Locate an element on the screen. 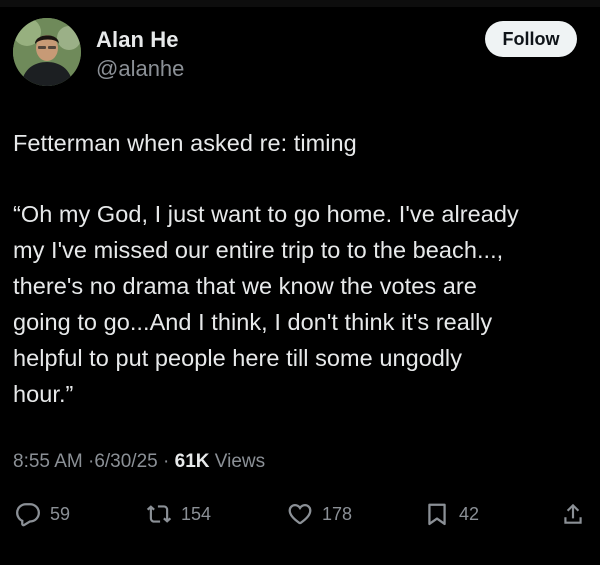 The width and height of the screenshot is (600, 565). tweet-text-line: hour.” is located at coordinates (43, 394).